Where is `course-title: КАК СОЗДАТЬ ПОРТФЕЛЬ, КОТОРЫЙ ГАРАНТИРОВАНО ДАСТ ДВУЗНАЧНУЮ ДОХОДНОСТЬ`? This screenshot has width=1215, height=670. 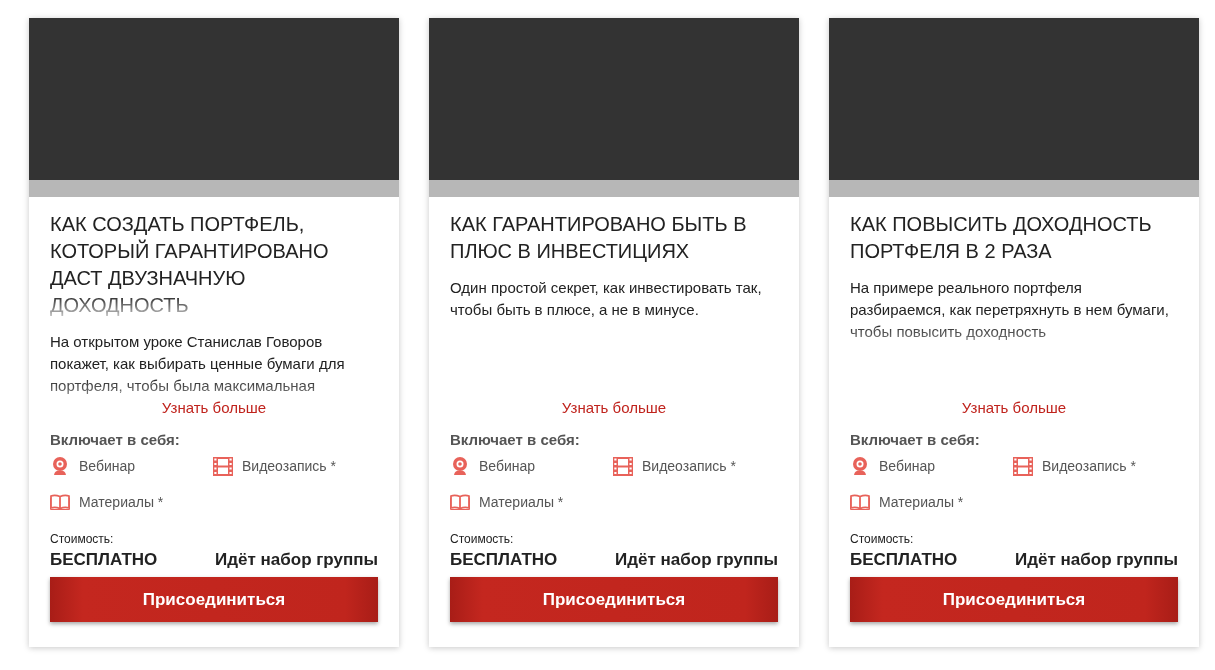 course-title: КАК СОЗДАТЬ ПОРТФЕЛЬ, КОТОРЫЙ ГАРАНТИРОВАНО ДАСТ ДВУЗНАЧНУЮ ДОХОДНОСТЬ is located at coordinates (190, 265).